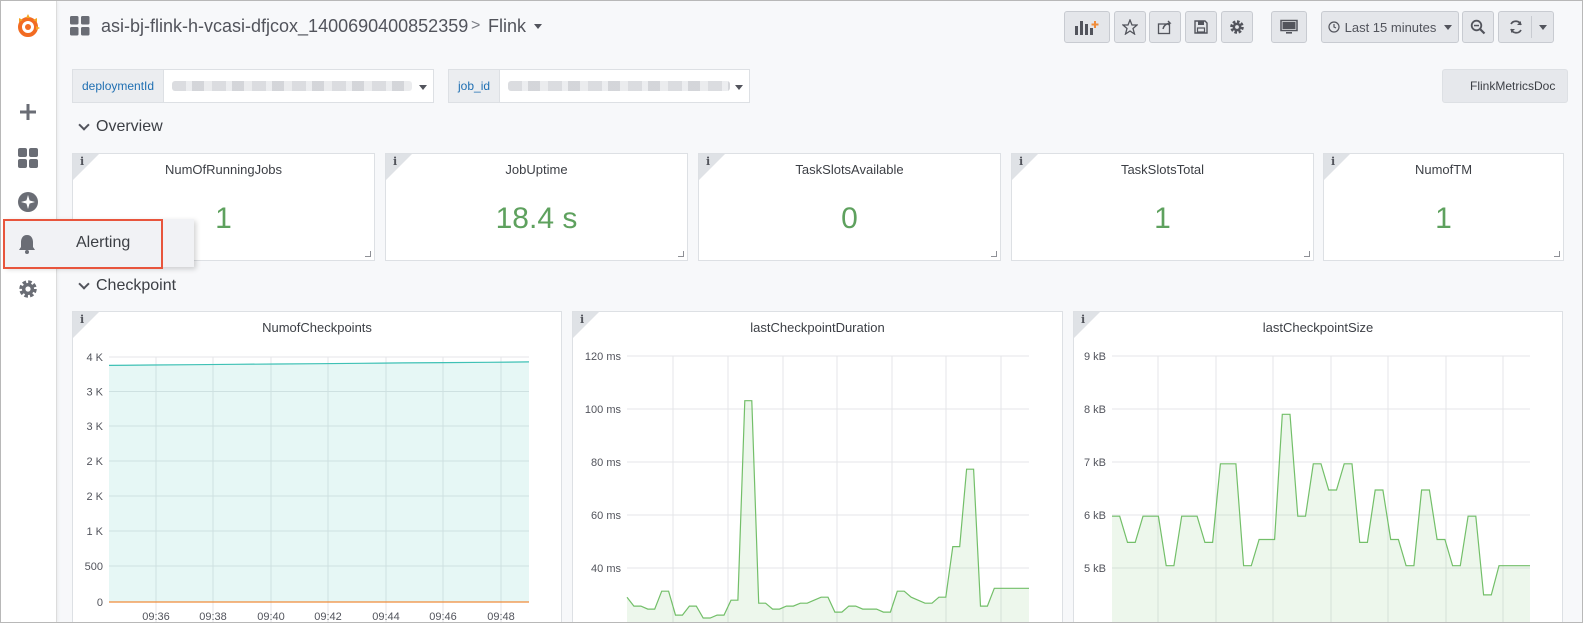  I want to click on y-tick-label: 2 K, so click(94, 462).